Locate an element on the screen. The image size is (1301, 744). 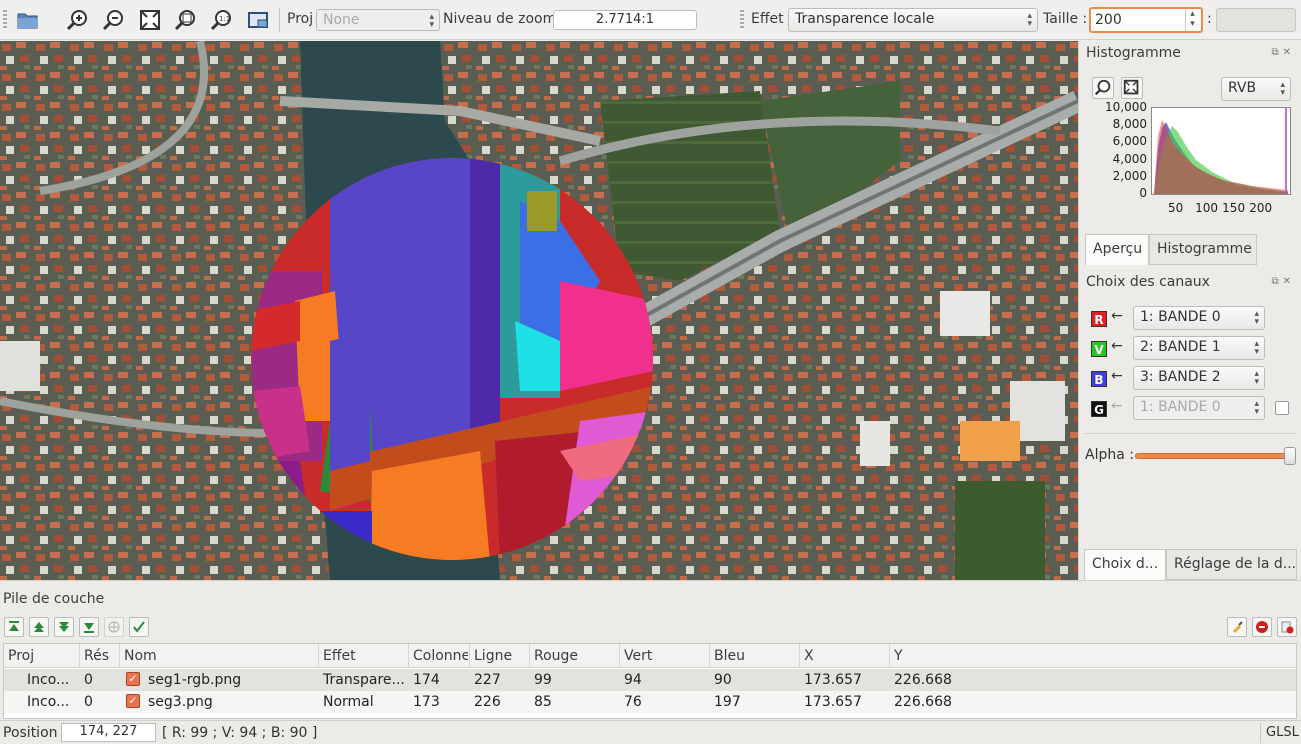
histogram-y-tick: 8,000 is located at coordinates (1129, 124).